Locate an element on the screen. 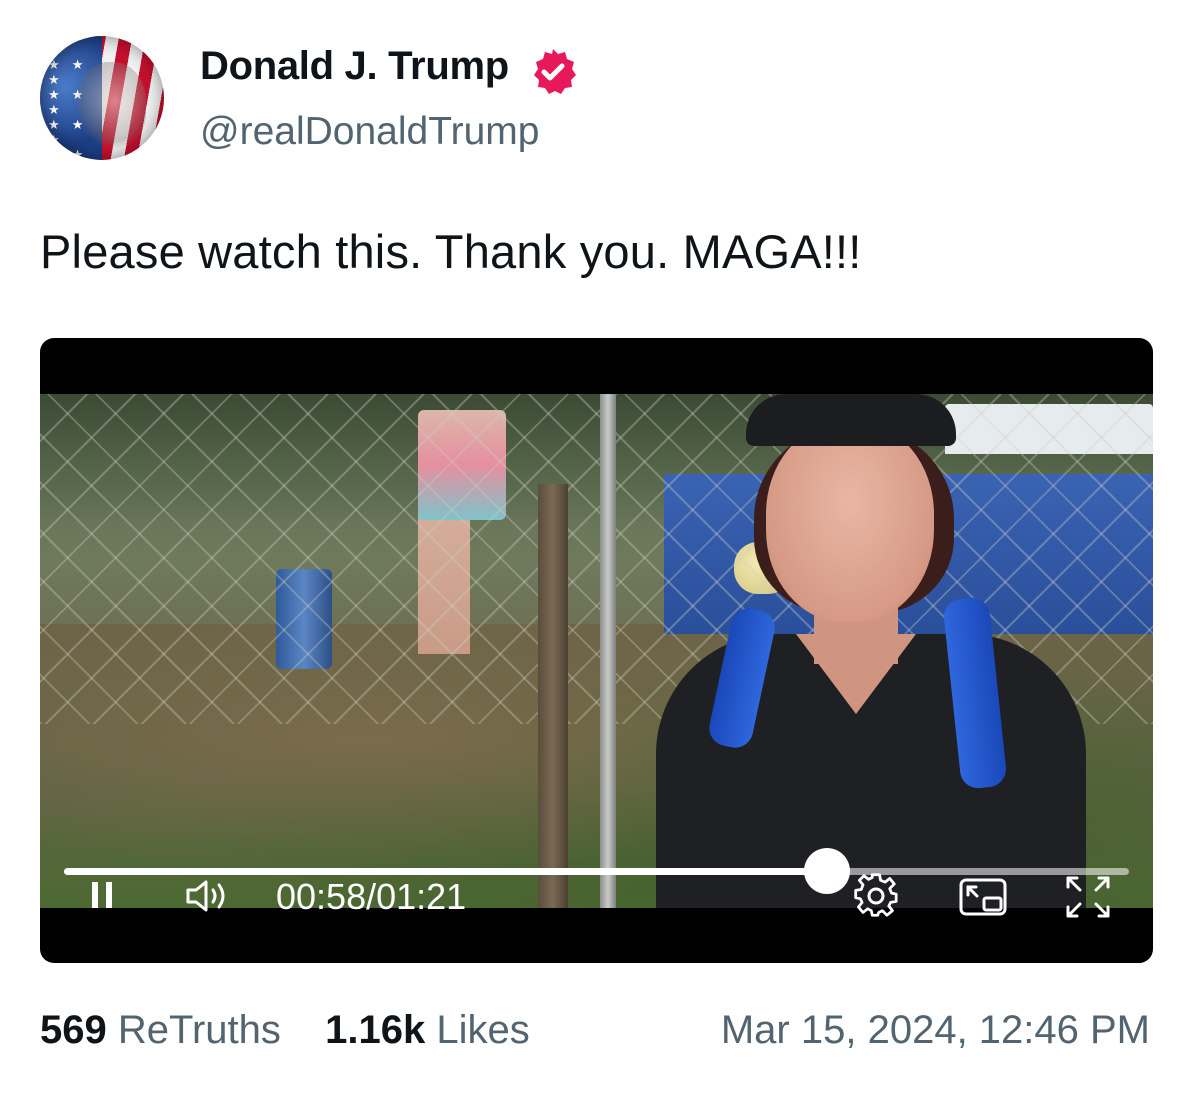  retruths-label: ReTruths is located at coordinates (199, 1030).